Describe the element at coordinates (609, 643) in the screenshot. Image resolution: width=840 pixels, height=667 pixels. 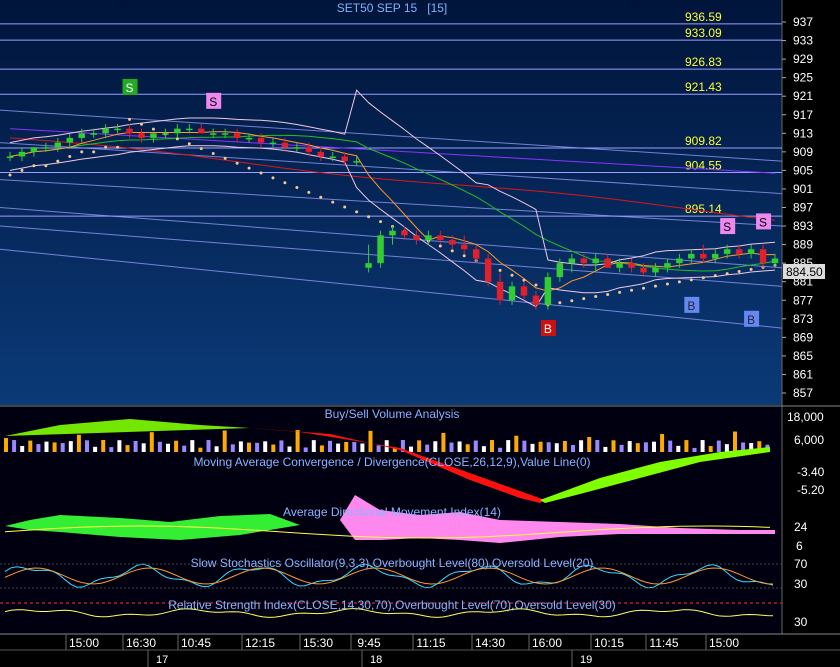
I see `time-tick-label: 10:15` at that location.